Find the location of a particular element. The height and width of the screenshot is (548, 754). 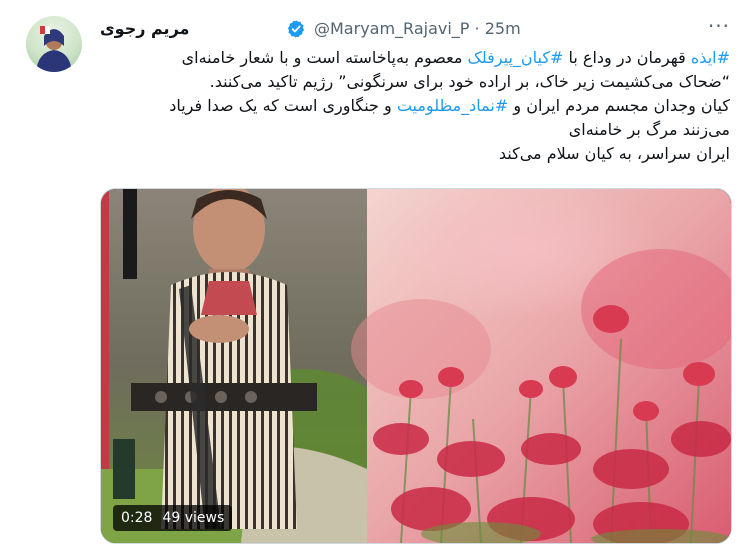

handle-and-time: @Maryam_Rajavi_P · 25m is located at coordinates (417, 28).